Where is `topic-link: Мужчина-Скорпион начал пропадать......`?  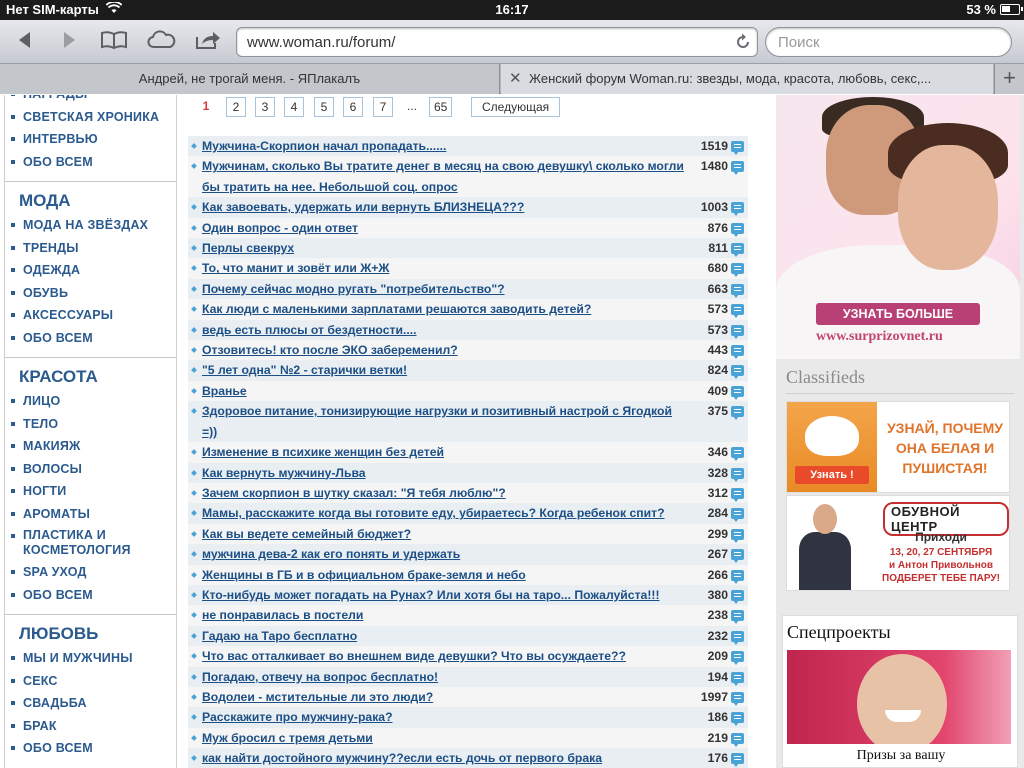 topic-link: Мужчина-Скорпион начал пропадать...... is located at coordinates (438, 146).